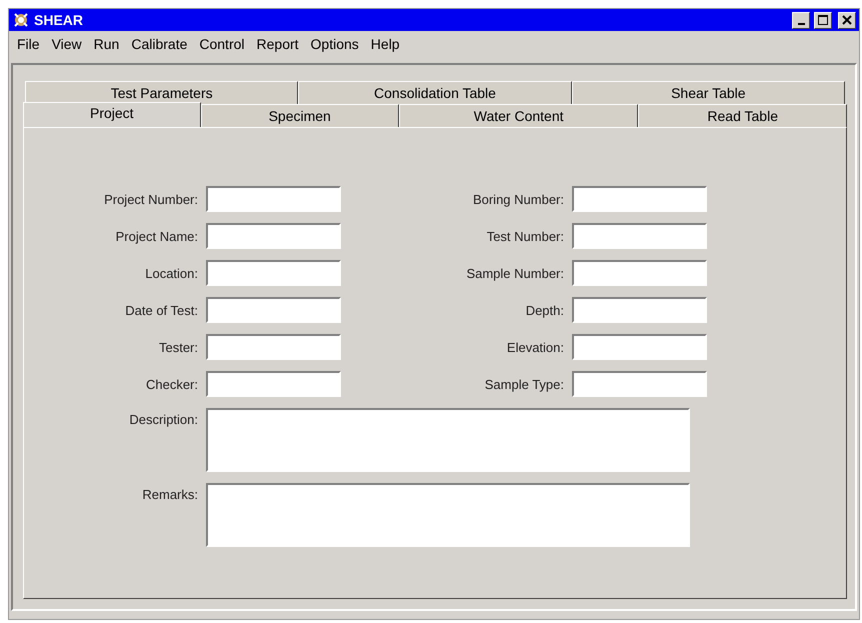  What do you see at coordinates (163, 419) in the screenshot?
I see `field-label: Description:` at bounding box center [163, 419].